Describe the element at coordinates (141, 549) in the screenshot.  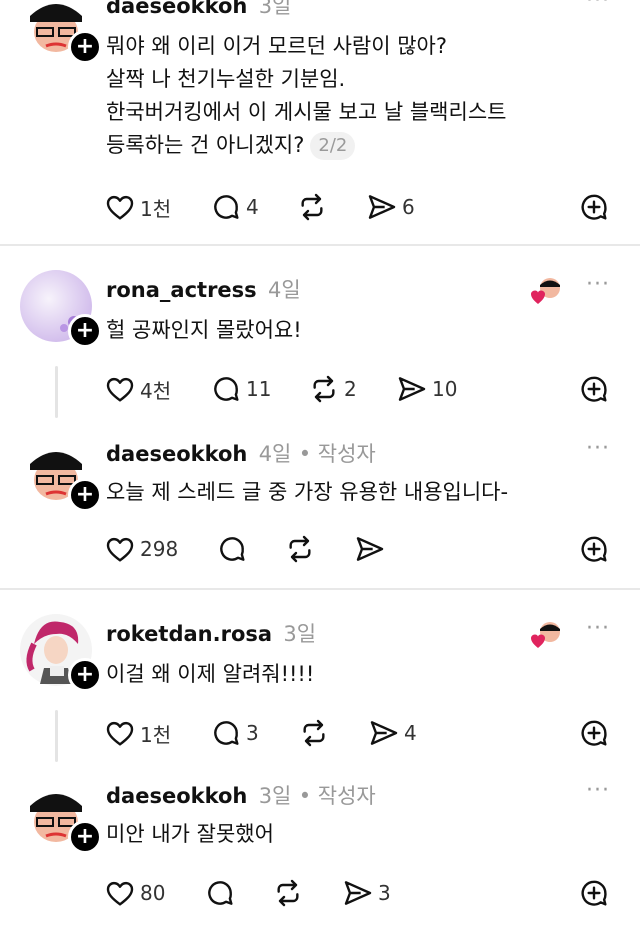
I see `like-button: 298` at that location.